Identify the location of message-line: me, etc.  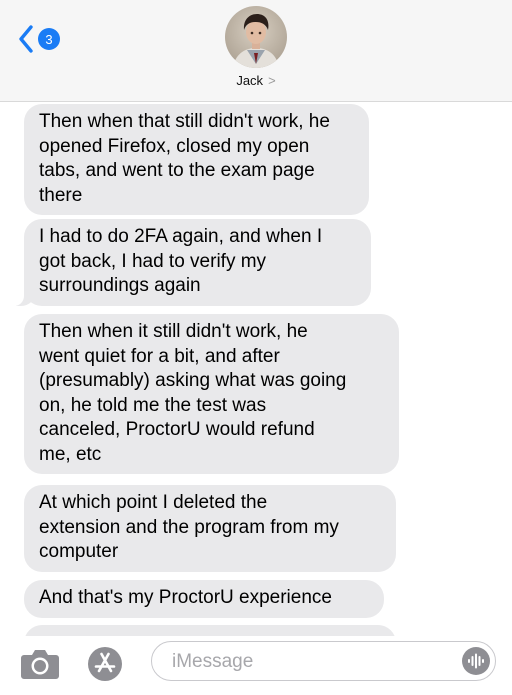
(70, 454).